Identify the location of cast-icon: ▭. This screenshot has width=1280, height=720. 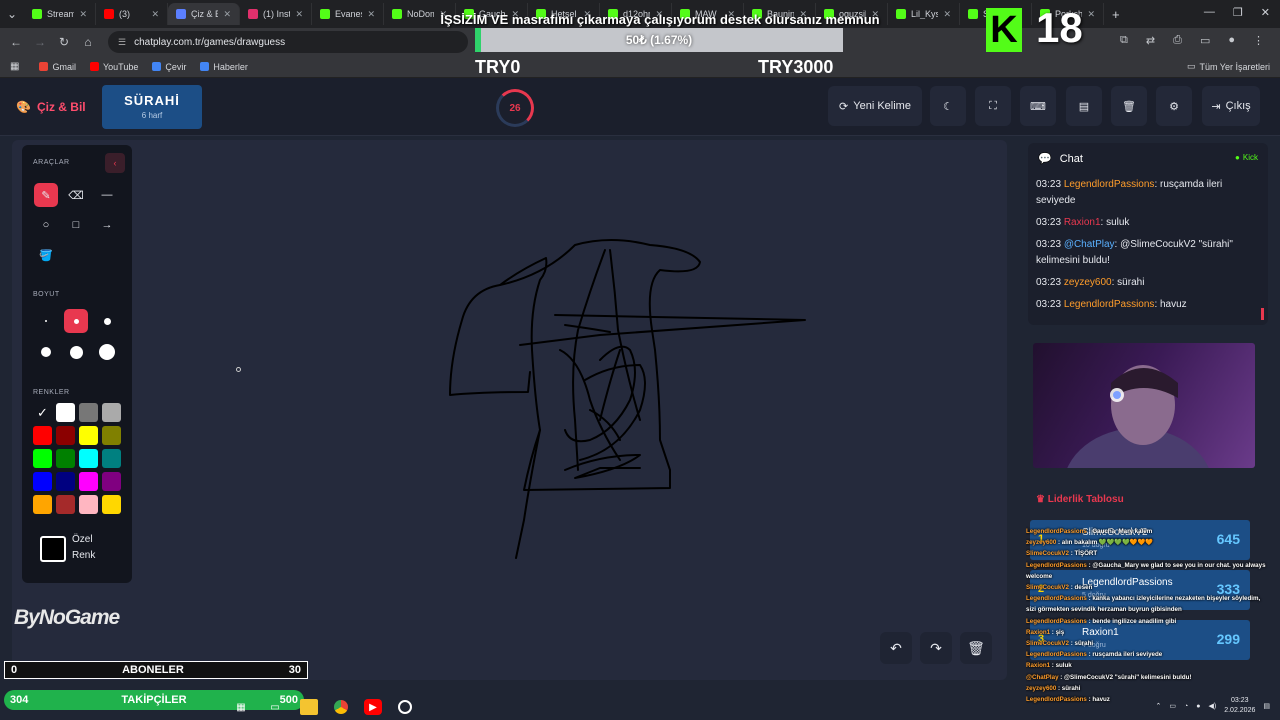
(1205, 40).